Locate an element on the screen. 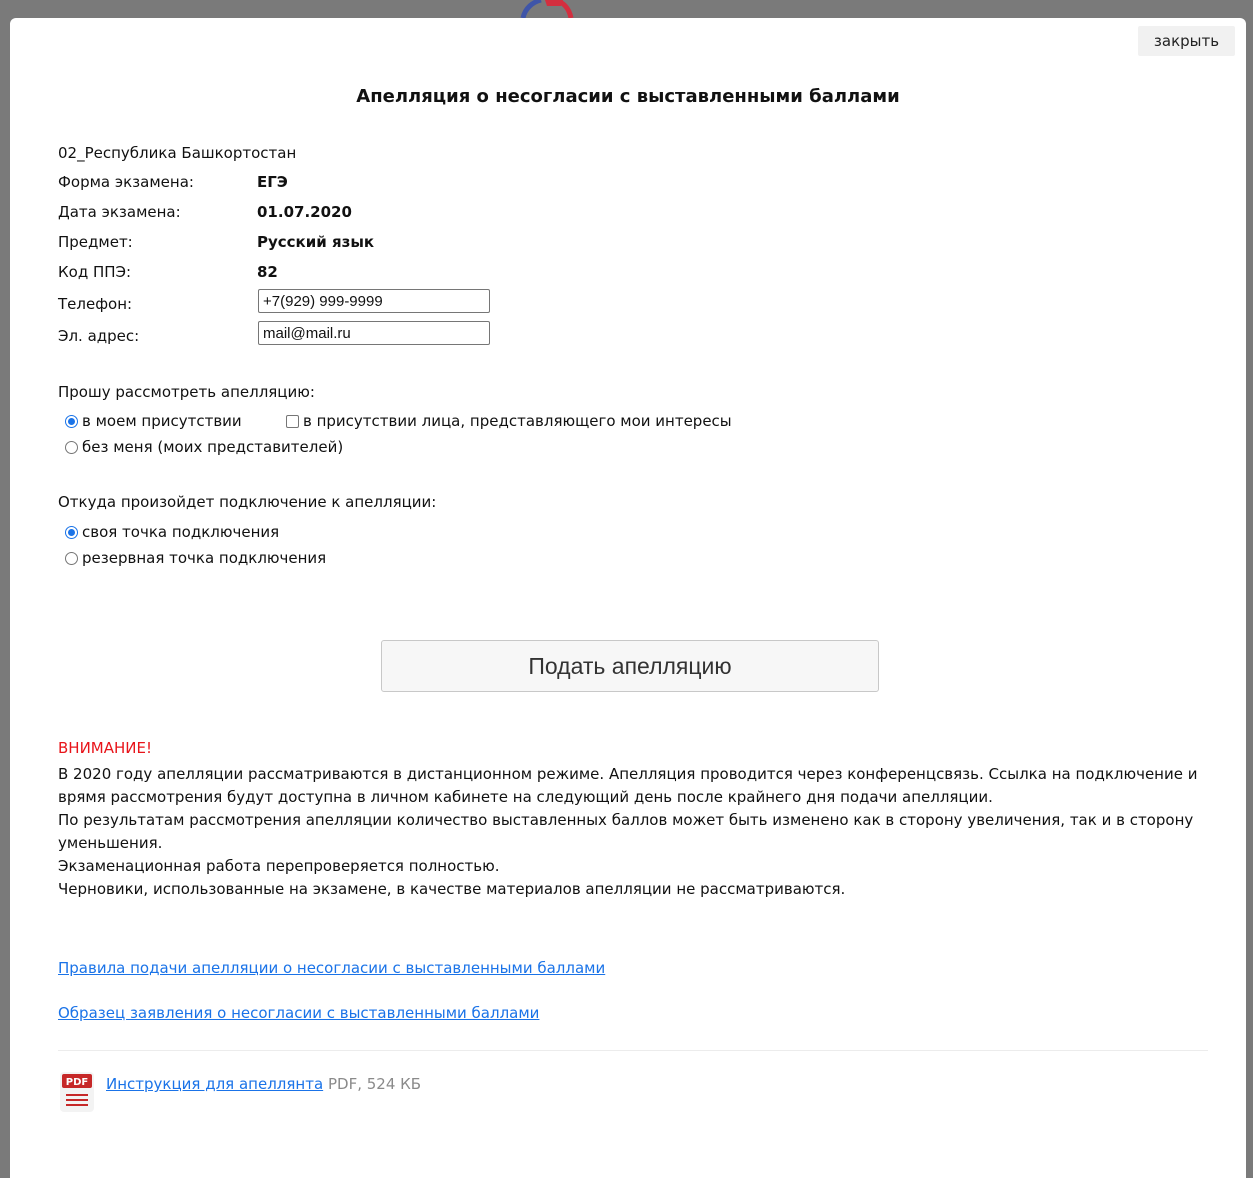 Image resolution: width=1253 pixels, height=1178 pixels. pdf-icon-text: PDF is located at coordinates (77, 1082).